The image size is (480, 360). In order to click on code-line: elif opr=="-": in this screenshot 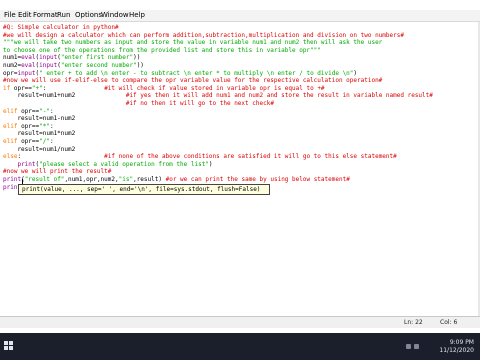, I will do `click(28, 112)`.